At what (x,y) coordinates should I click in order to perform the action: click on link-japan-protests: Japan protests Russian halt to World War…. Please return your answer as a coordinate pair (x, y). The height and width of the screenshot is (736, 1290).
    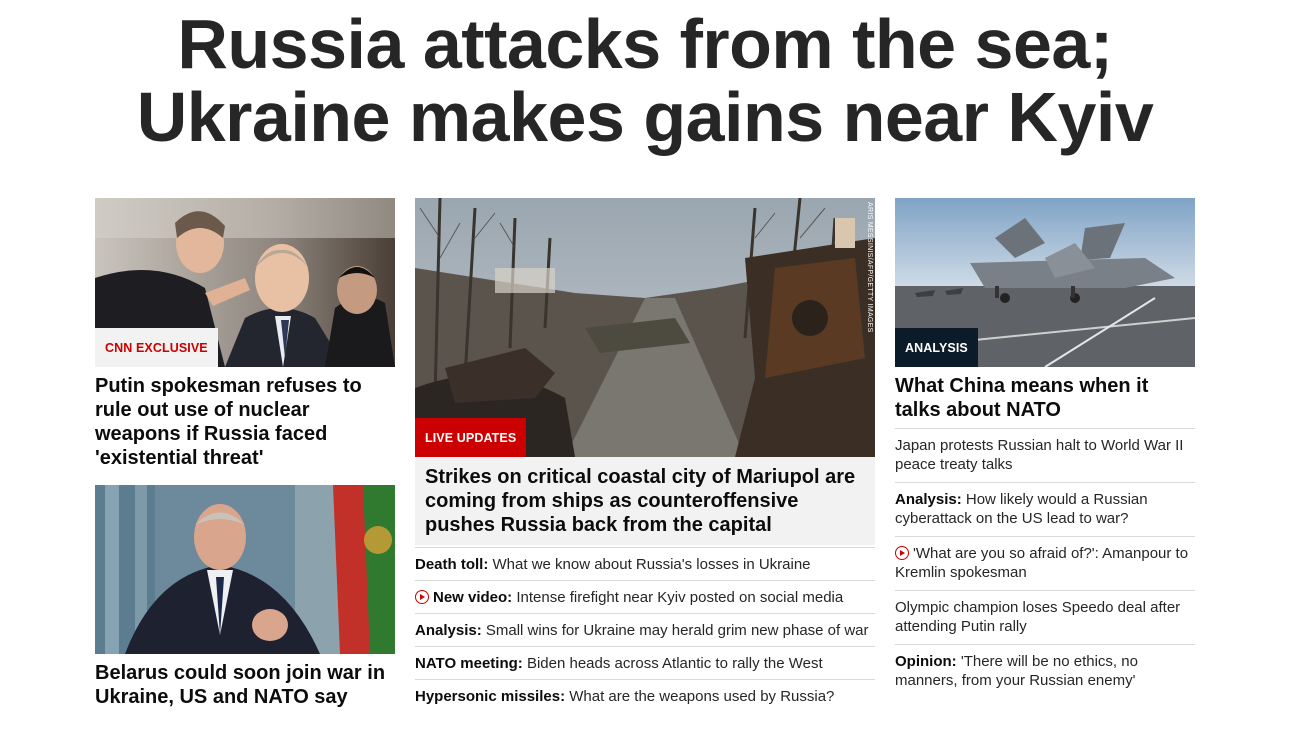
    Looking at the image, I should click on (1045, 455).